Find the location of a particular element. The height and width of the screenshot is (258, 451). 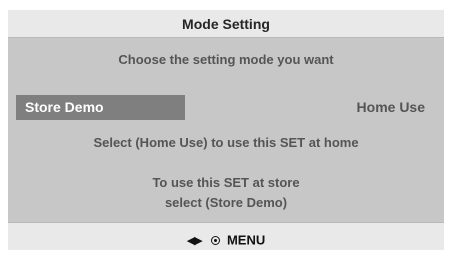

footer-bar: ◀▶ MENU is located at coordinates (226, 236).